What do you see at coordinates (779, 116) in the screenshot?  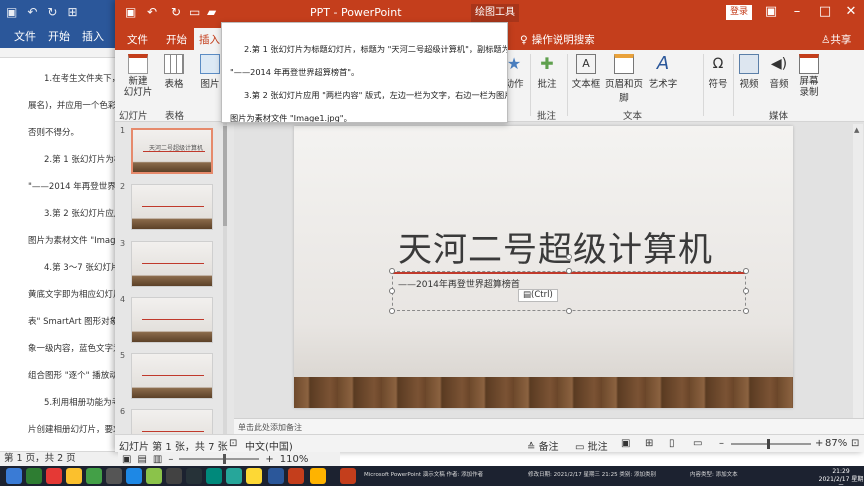 I see `group-media: 媒体` at bounding box center [779, 116].